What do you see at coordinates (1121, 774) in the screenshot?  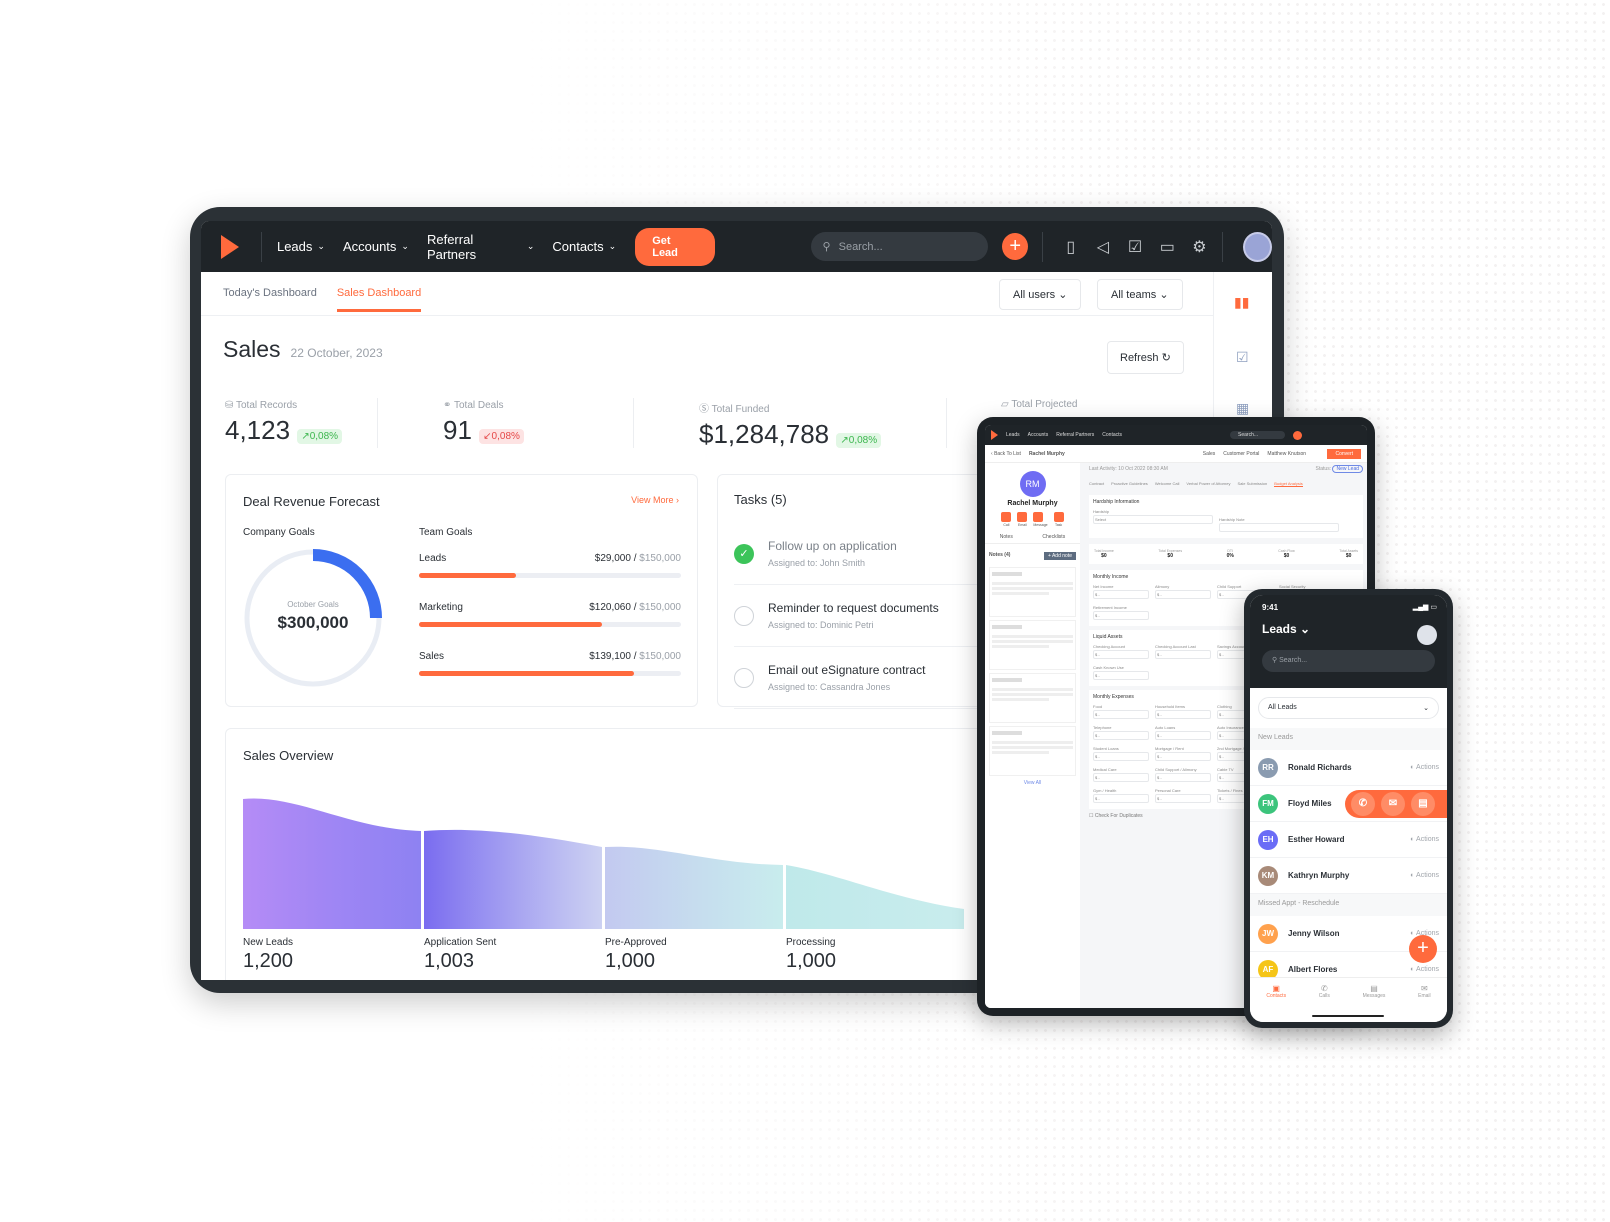 I see `budget-field: Medical Care $ -` at bounding box center [1121, 774].